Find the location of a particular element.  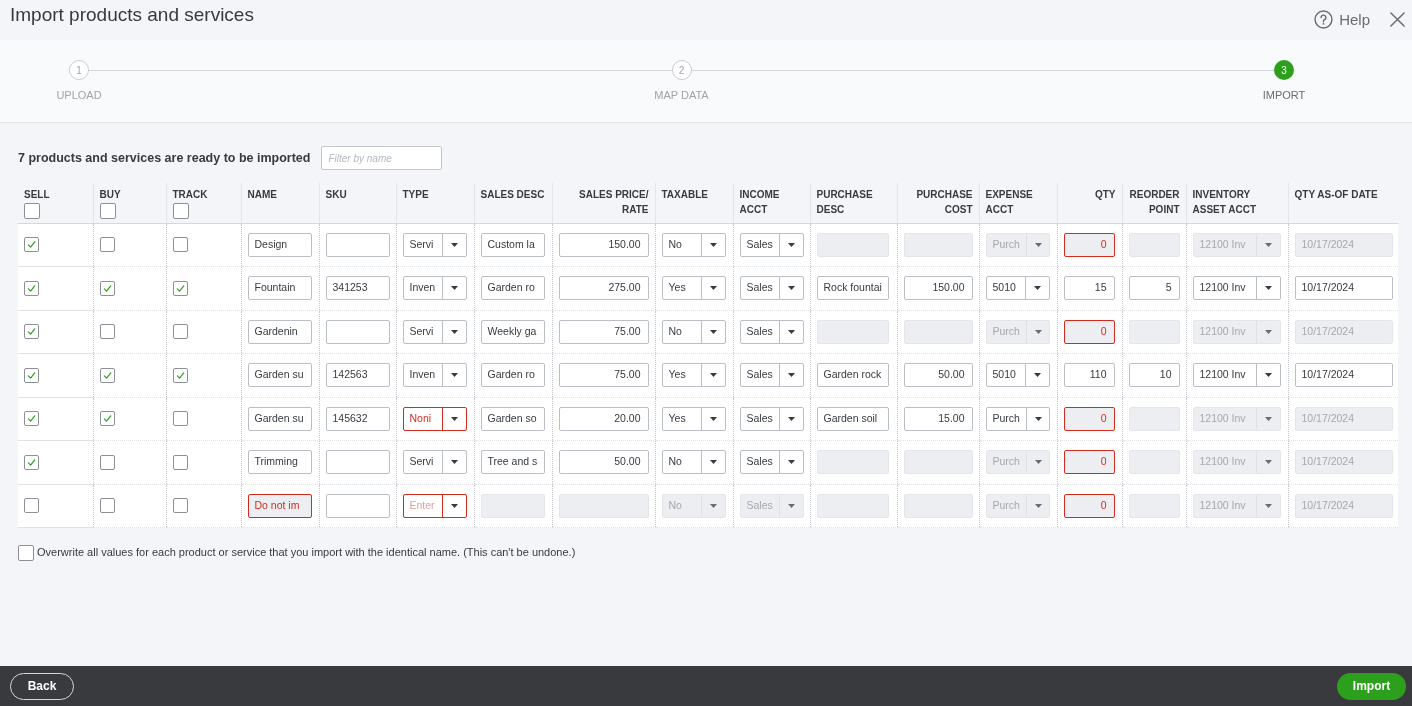

help-button: Help is located at coordinates (1342, 19).